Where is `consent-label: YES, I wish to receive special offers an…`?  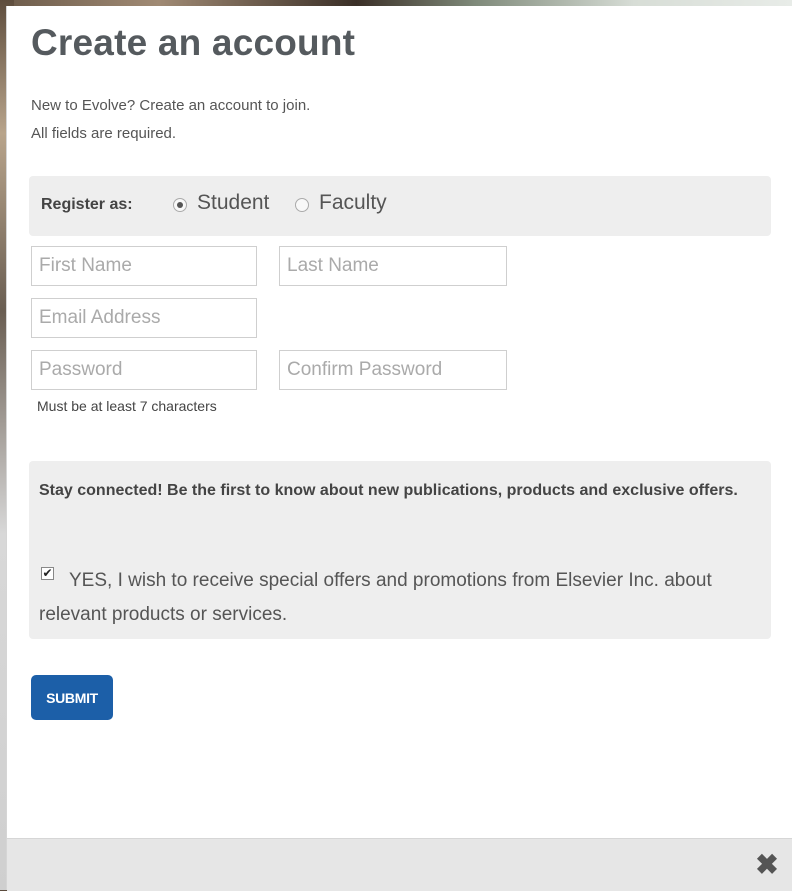 consent-label: YES, I wish to receive special offers an… is located at coordinates (402, 598).